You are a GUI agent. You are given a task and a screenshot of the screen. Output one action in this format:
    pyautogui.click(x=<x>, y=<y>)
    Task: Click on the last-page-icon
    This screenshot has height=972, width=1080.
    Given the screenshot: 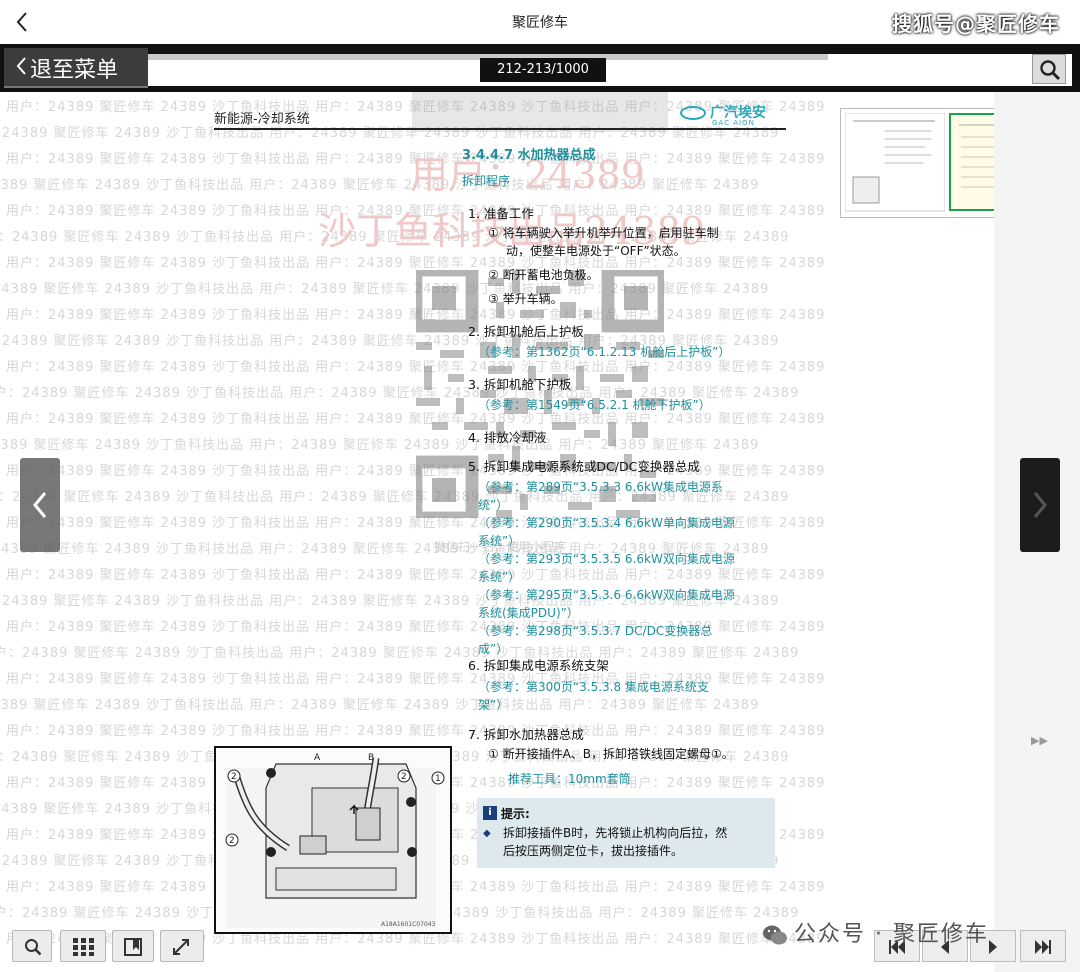 What is the action you would take?
    pyautogui.click(x=1043, y=947)
    